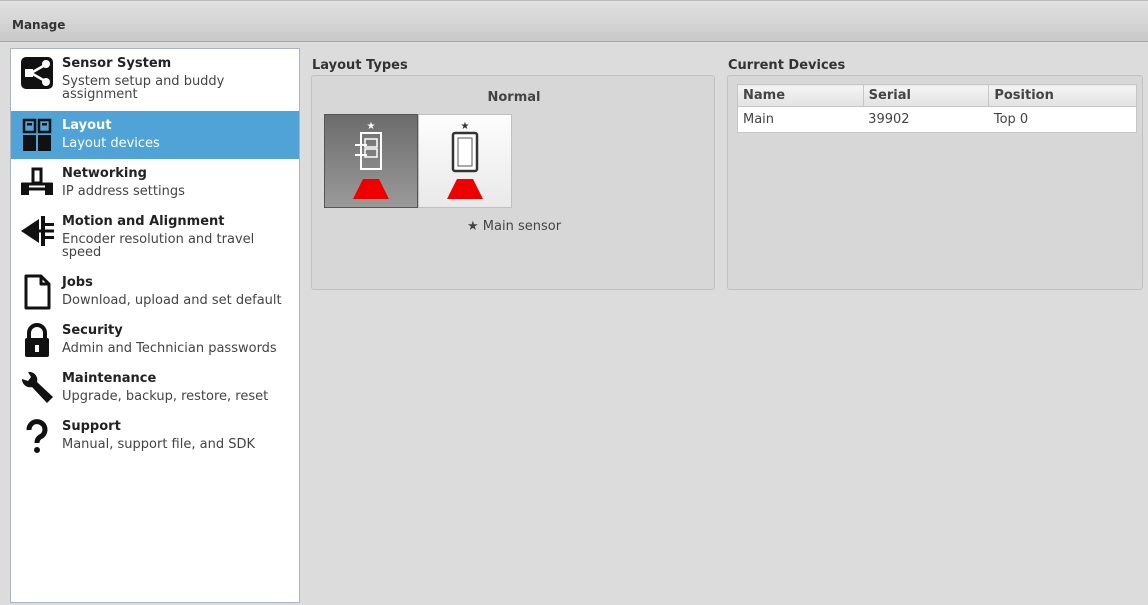 This screenshot has width=1148, height=605. I want to click on jobs-icon, so click(37, 292).